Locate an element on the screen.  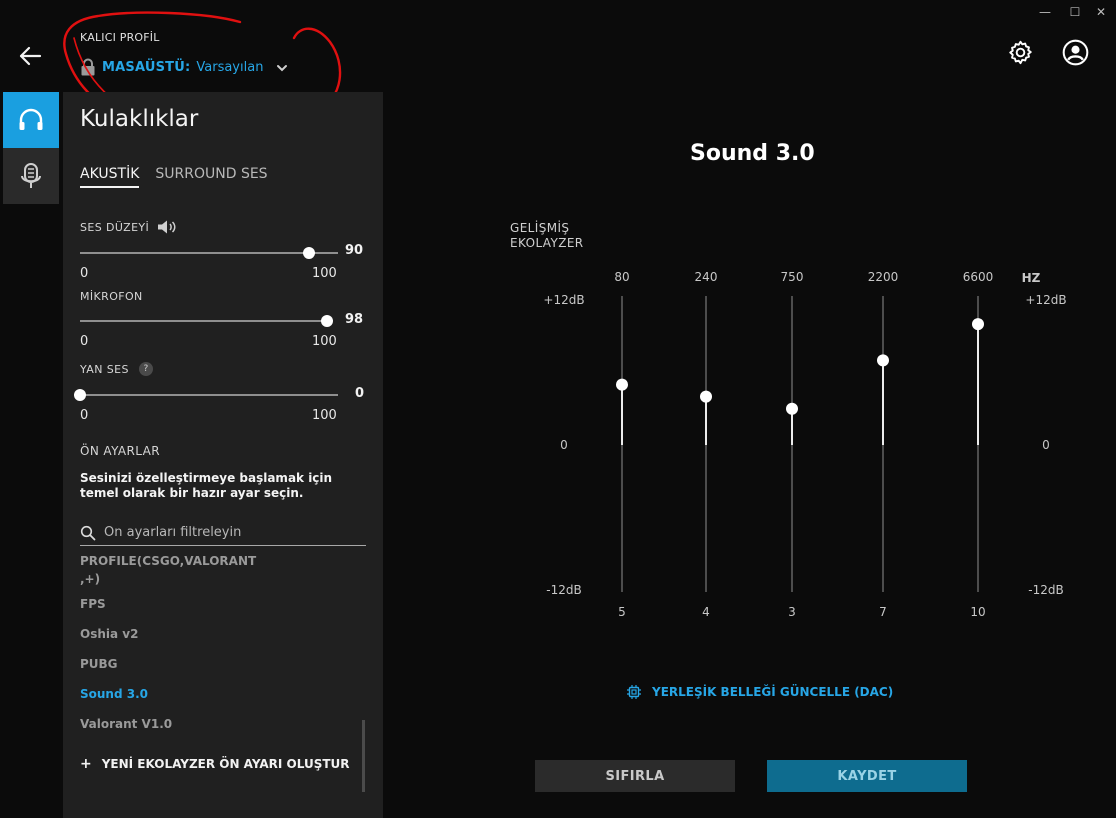
volume-min: 0 is located at coordinates (84, 273).